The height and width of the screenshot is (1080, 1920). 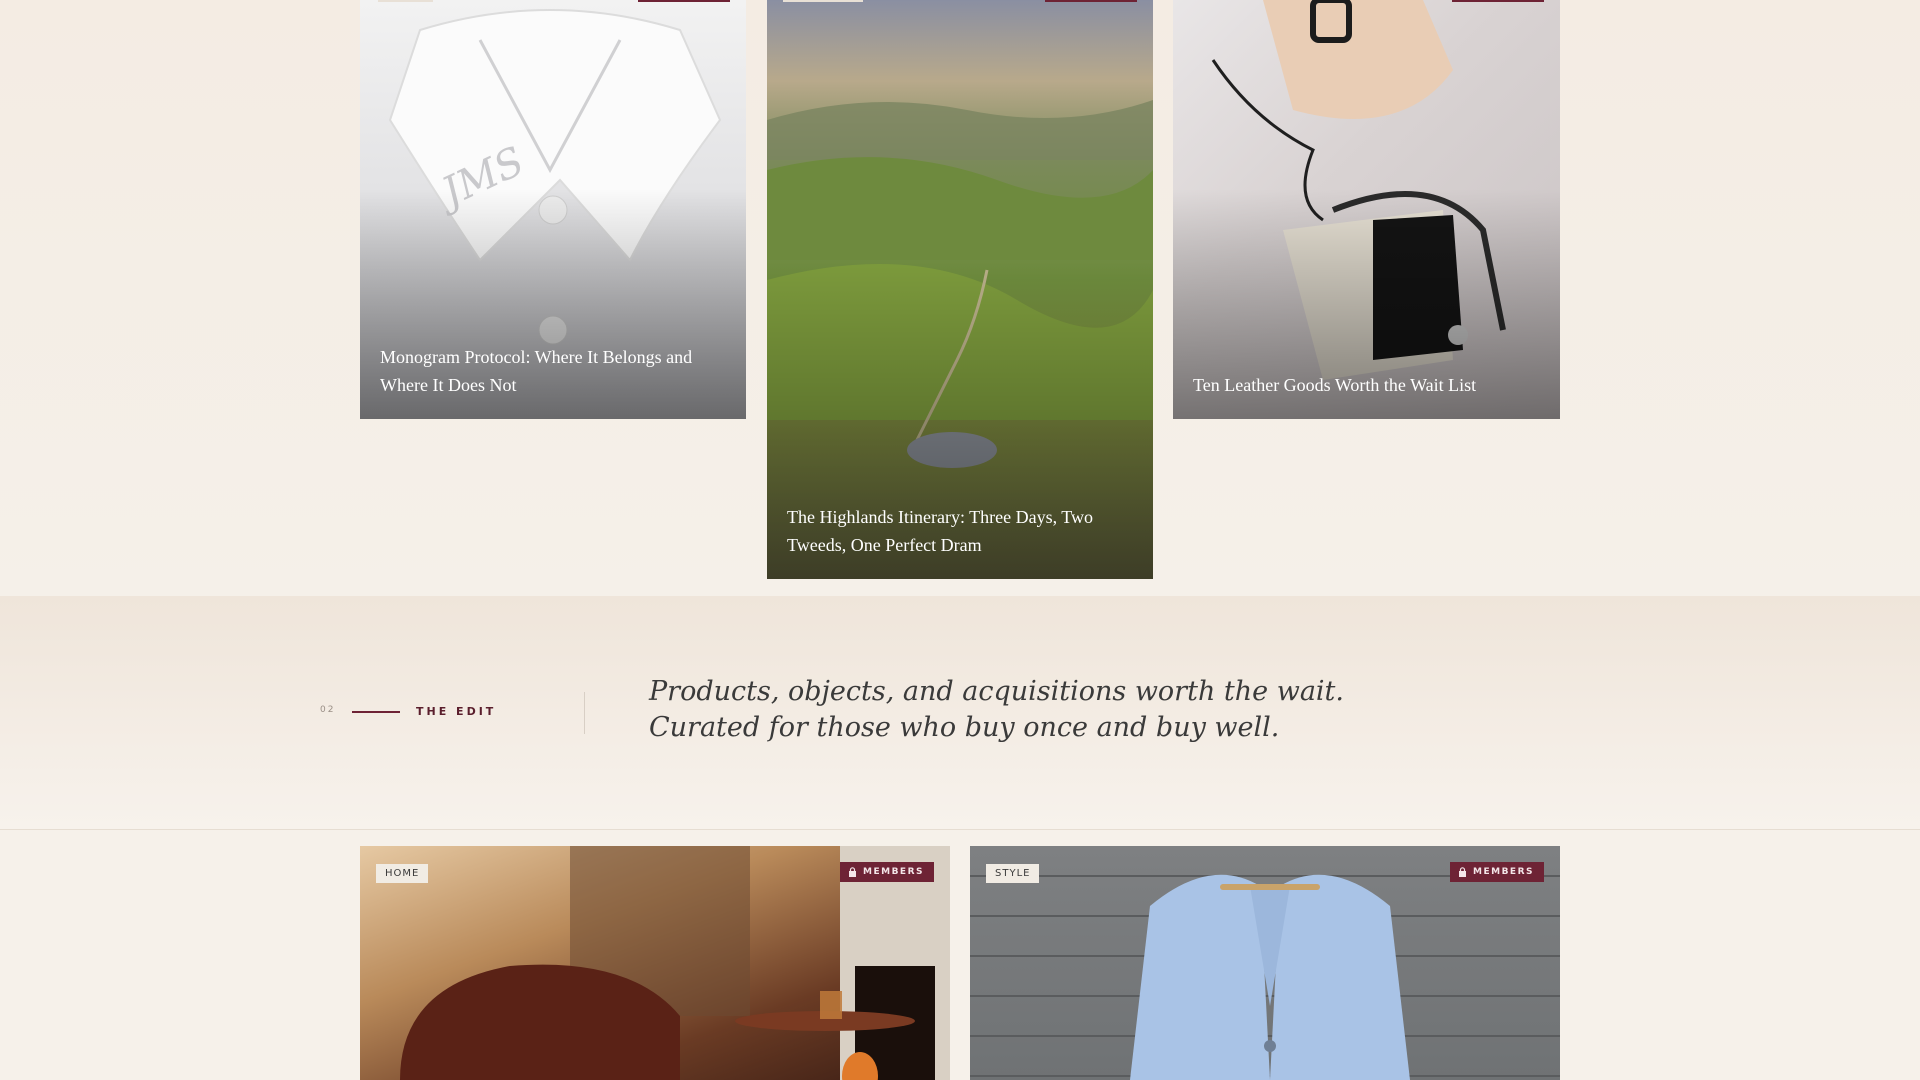 I want to click on section-vertical-rule, so click(x=584, y=713).